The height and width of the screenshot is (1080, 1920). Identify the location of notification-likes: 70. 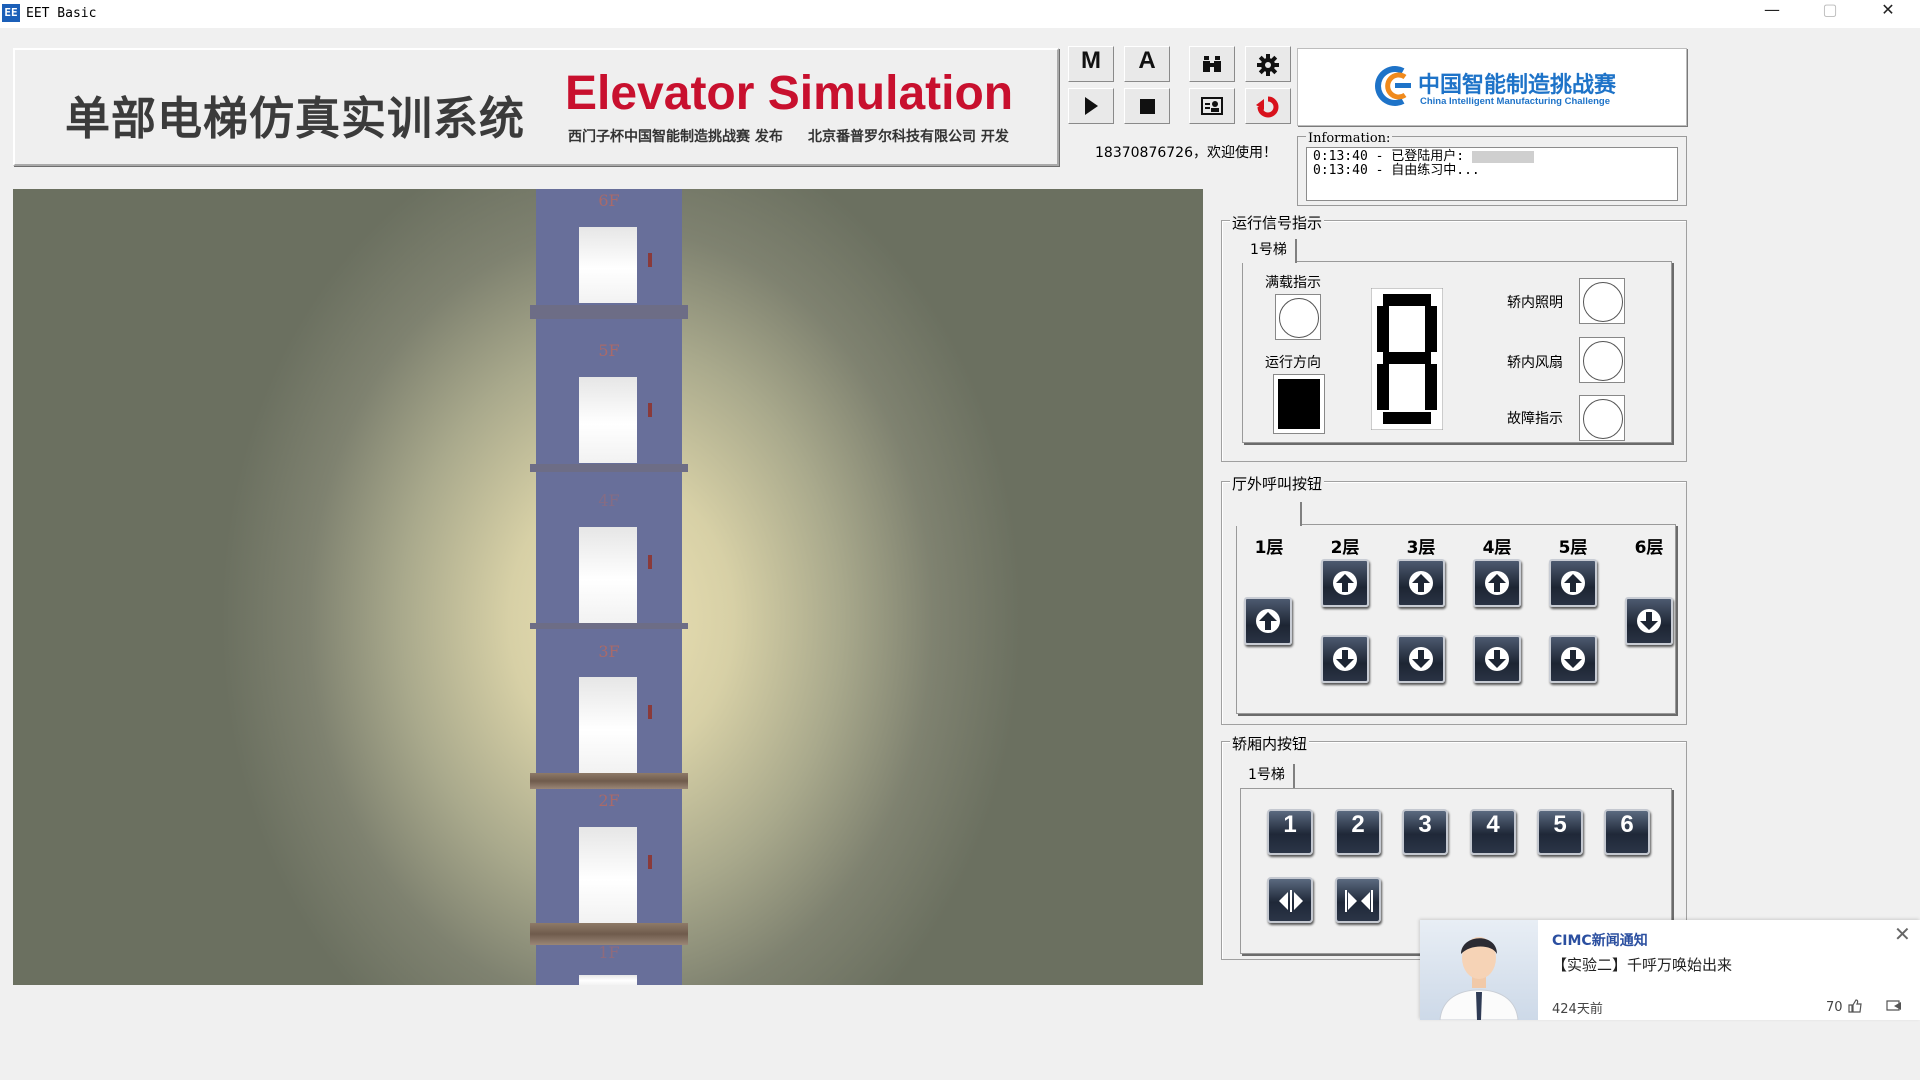
(1864, 1006).